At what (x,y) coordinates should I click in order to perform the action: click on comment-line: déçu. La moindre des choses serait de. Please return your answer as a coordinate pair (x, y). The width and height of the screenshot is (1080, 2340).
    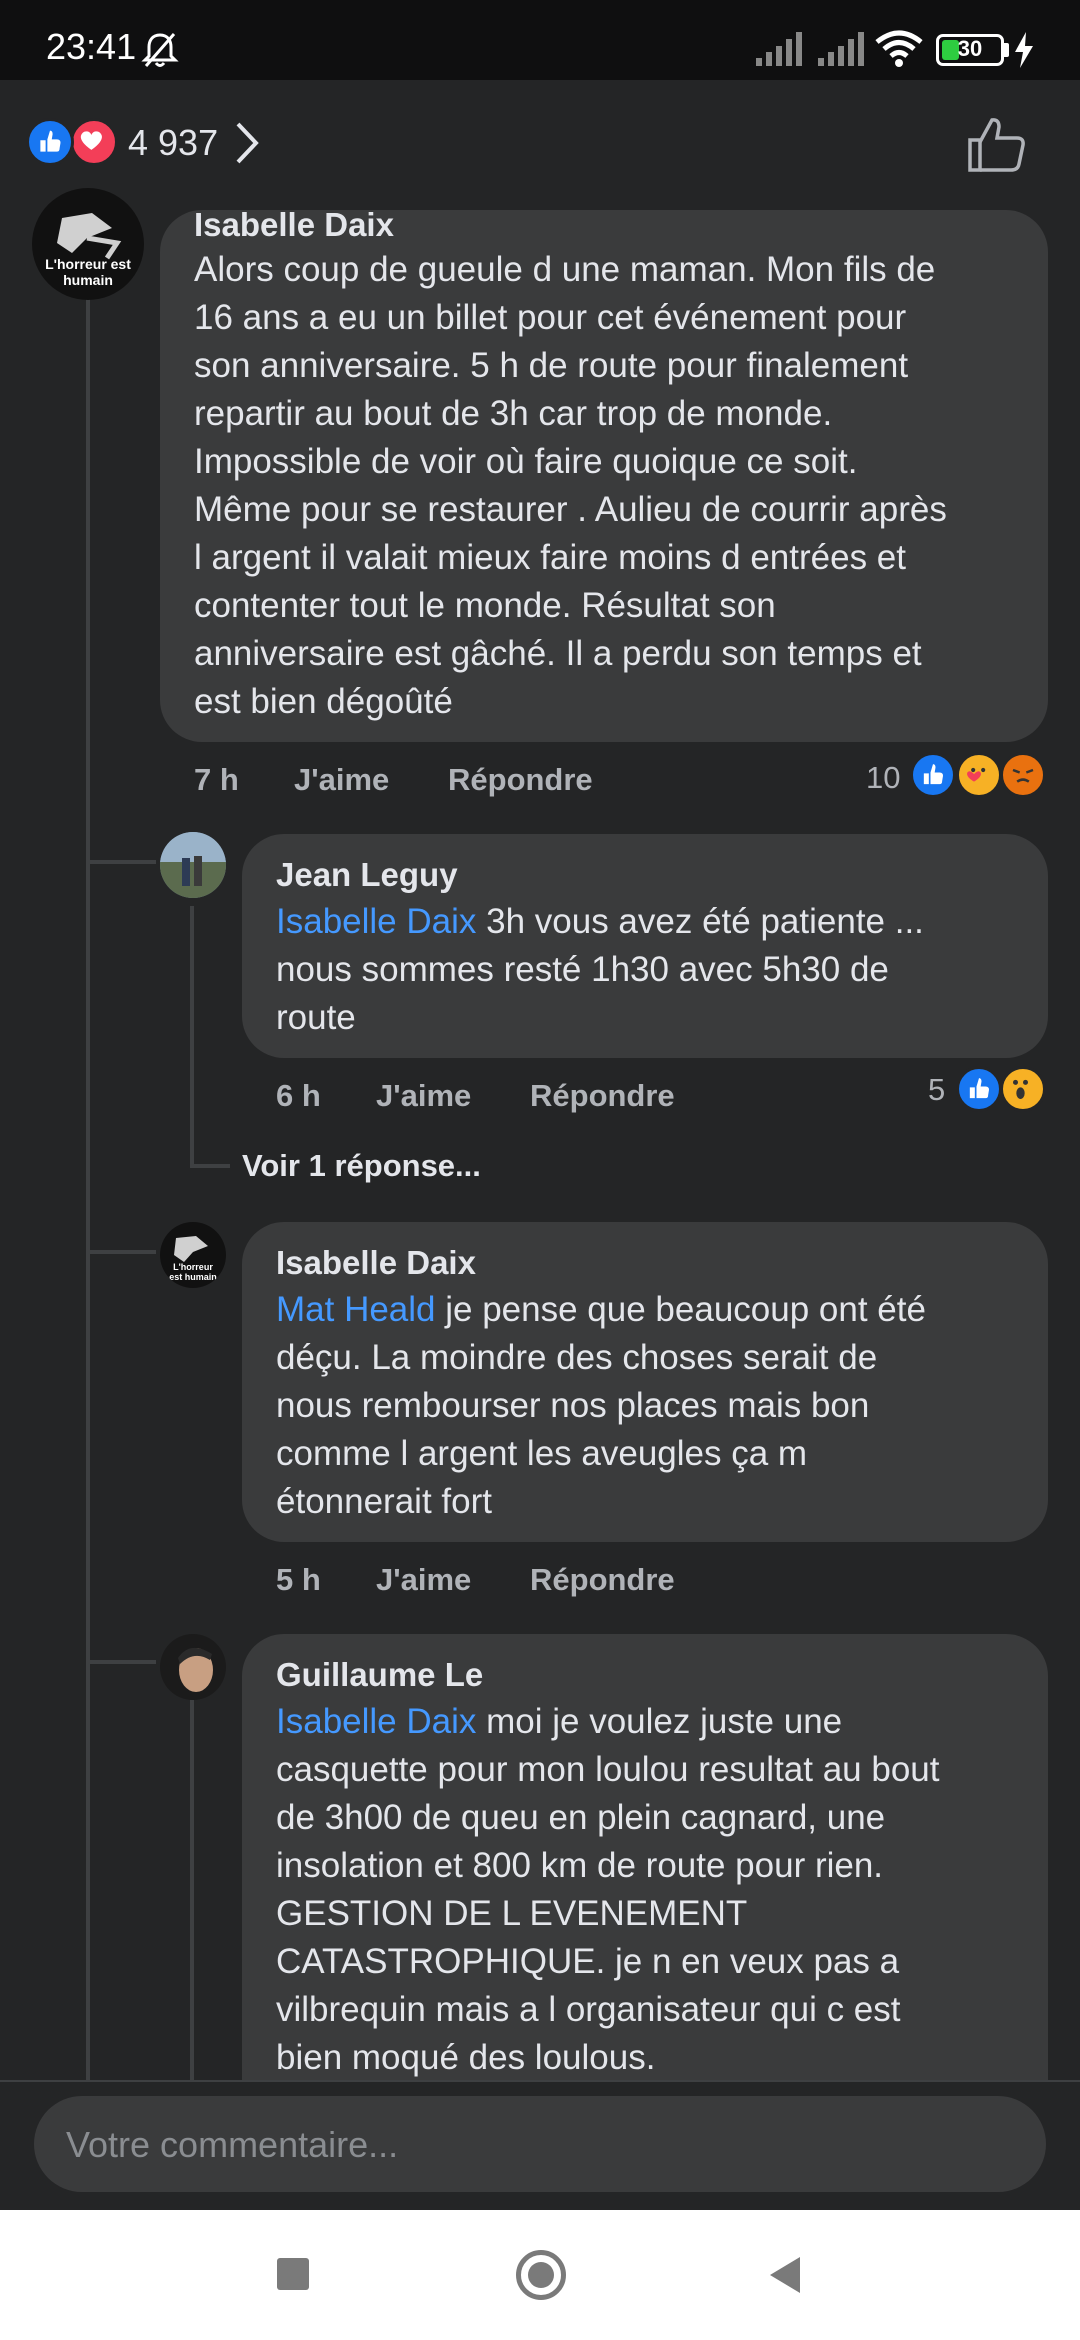
    Looking at the image, I should click on (577, 1357).